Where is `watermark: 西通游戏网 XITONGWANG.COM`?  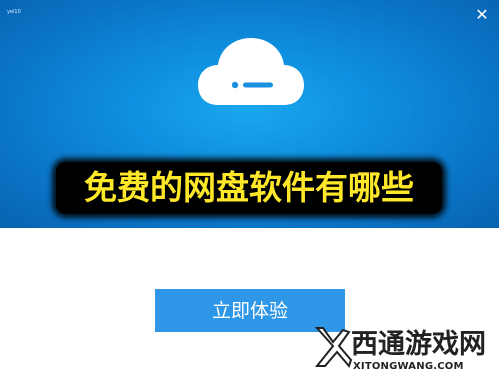
watermark: 西通游戏网 XITONGWANG.COM is located at coordinates (406, 347).